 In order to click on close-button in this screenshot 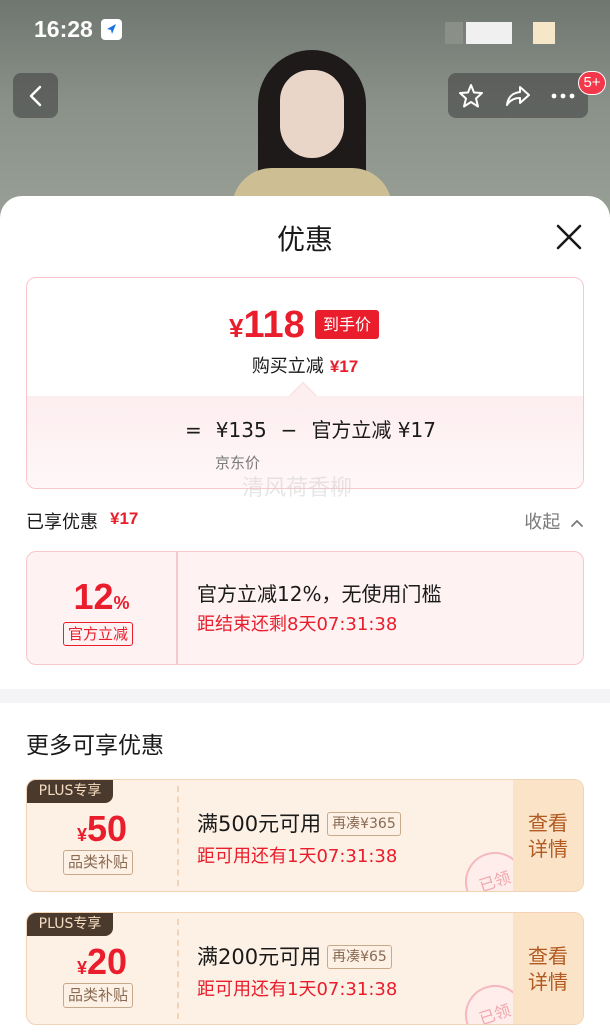, I will do `click(569, 237)`.